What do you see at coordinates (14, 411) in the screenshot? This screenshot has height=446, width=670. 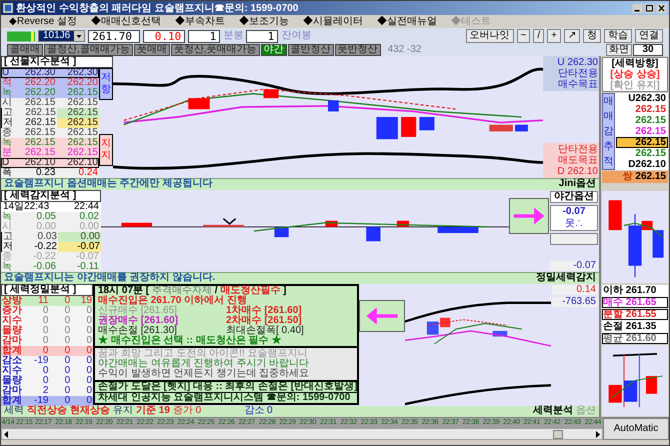 I see `status-text: 세력` at bounding box center [14, 411].